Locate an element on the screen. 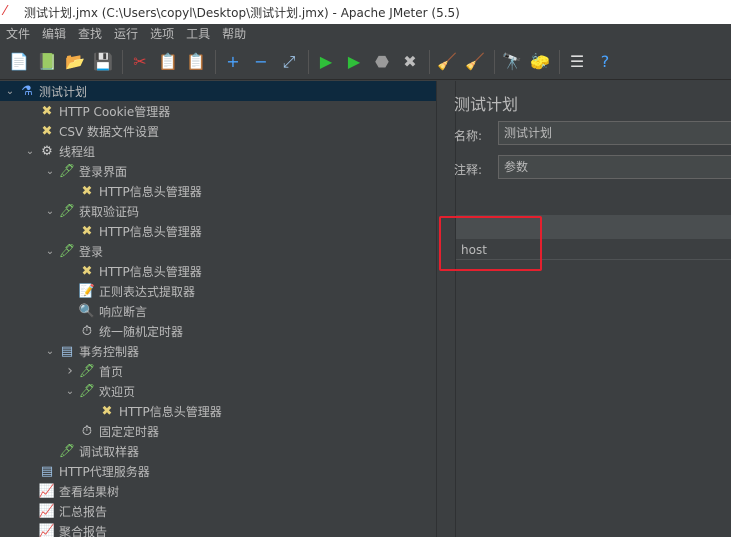  comment-field: 参数 is located at coordinates (614, 167).